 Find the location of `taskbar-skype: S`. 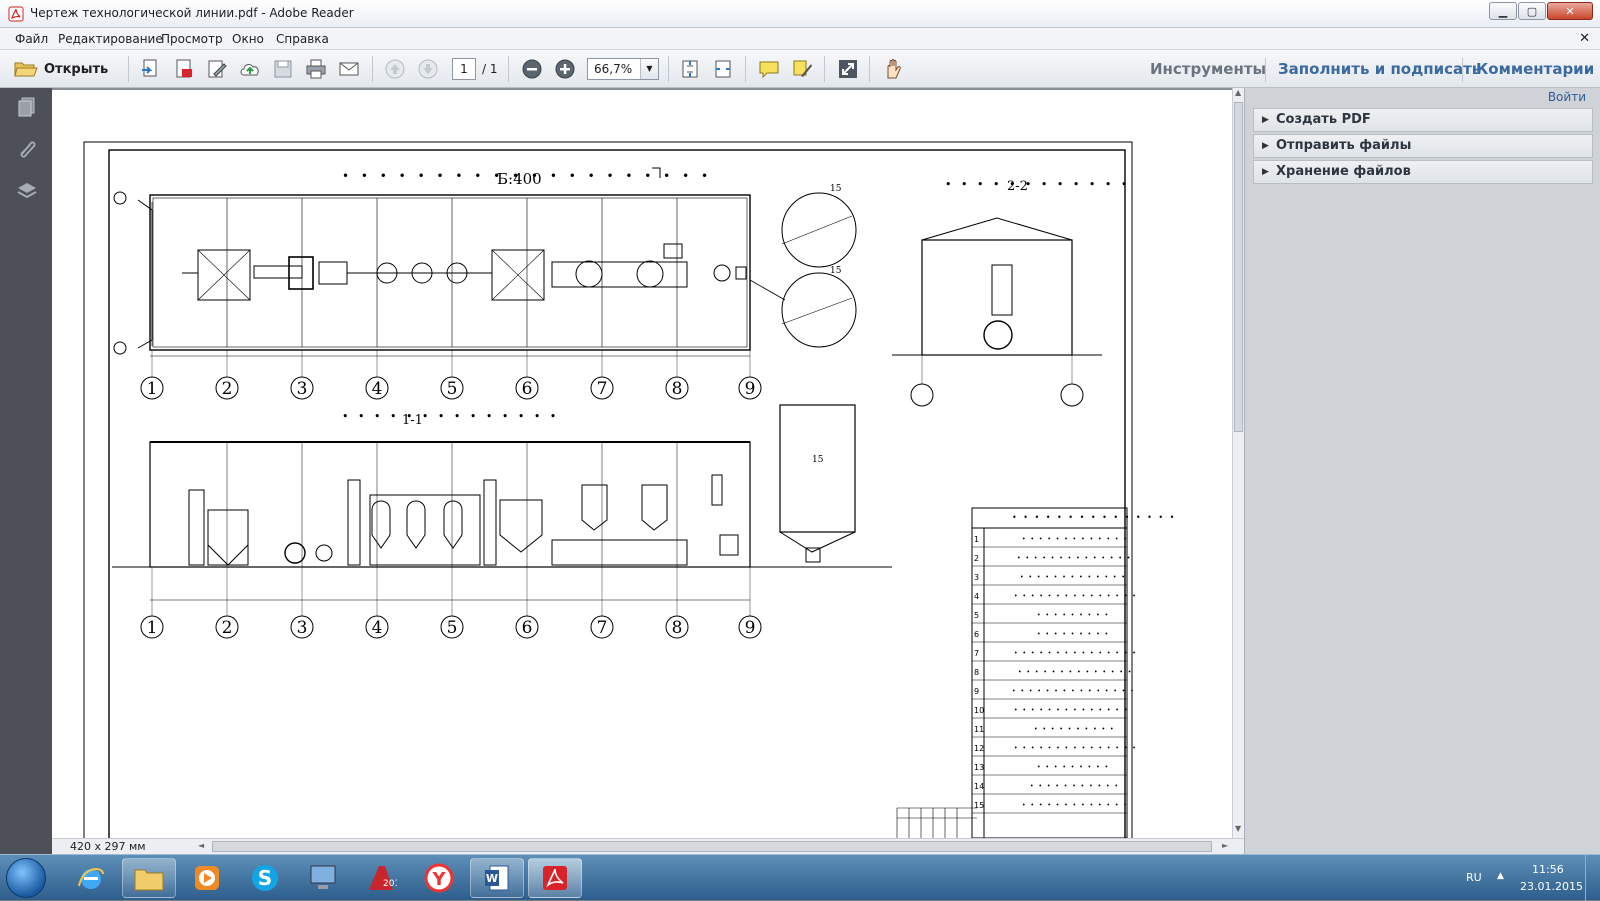

taskbar-skype: S is located at coordinates (265, 878).